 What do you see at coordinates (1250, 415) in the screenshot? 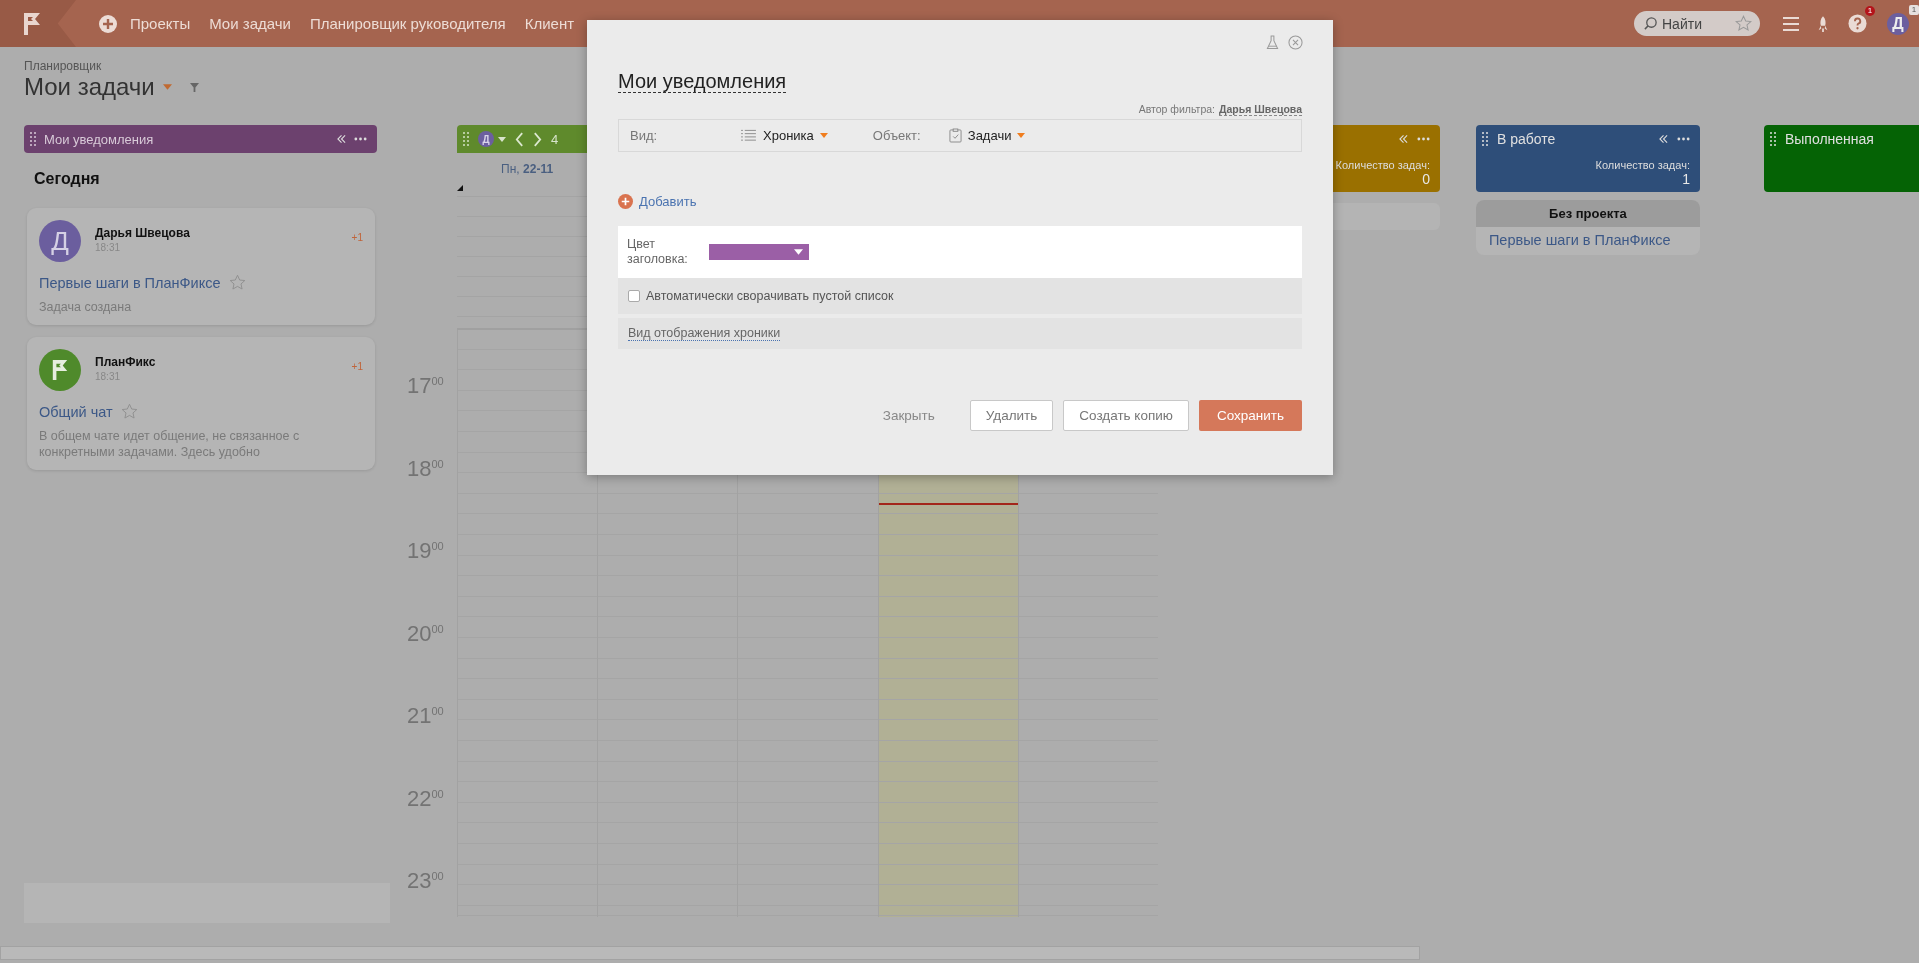
I see `dialog-button: Сохранить` at bounding box center [1250, 415].